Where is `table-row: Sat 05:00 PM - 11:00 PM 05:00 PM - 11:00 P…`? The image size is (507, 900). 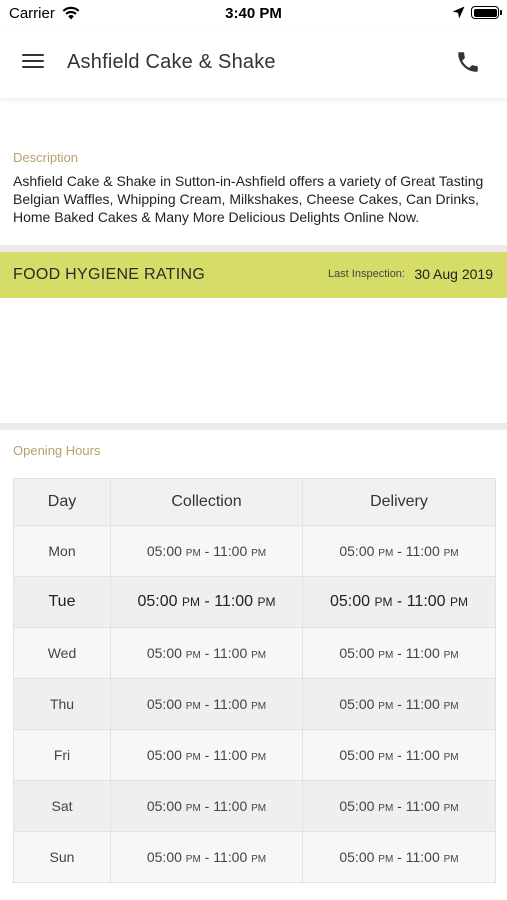
table-row: Sat 05:00 PM - 11:00 PM 05:00 PM - 11:00 P… is located at coordinates (254, 806).